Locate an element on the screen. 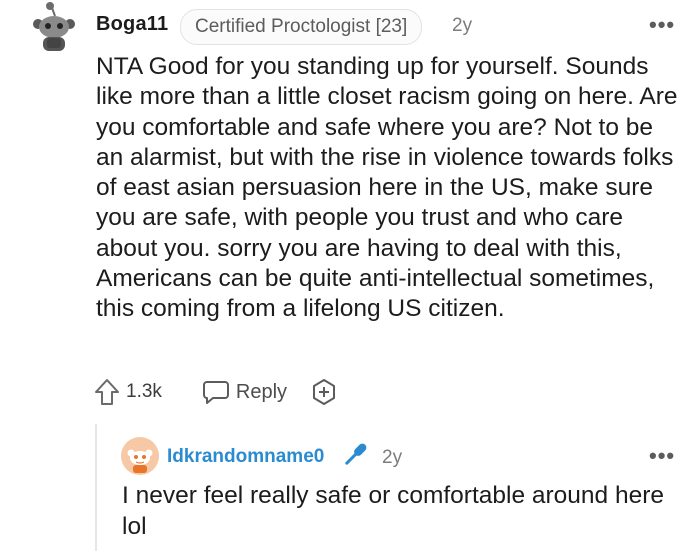  award-button is located at coordinates (324, 392).